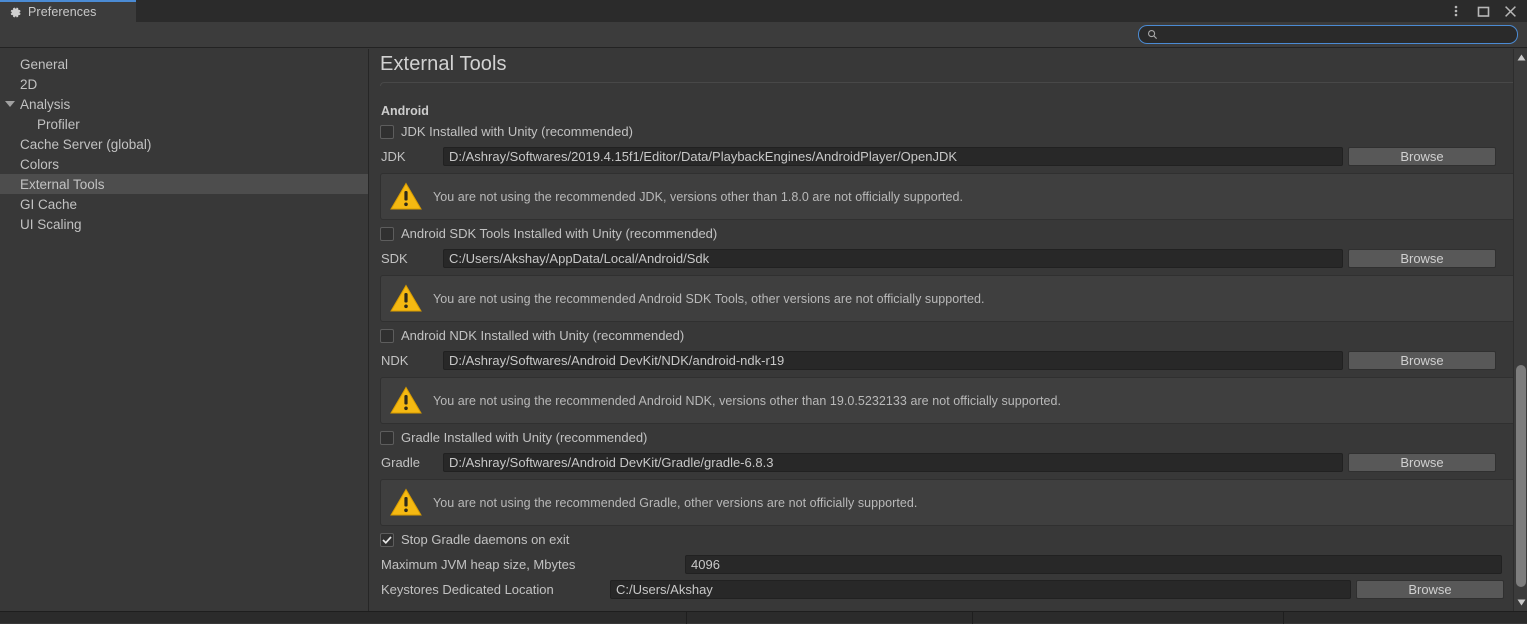  I want to click on use-unity-sdk-checkbox, so click(387, 233).